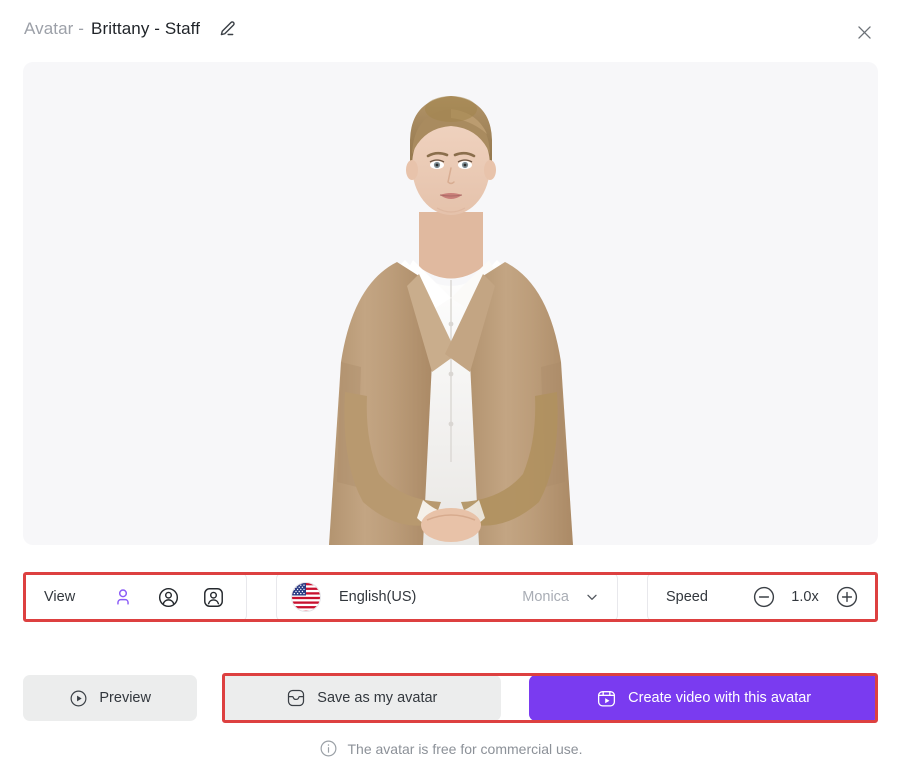 The width and height of the screenshot is (901, 765). What do you see at coordinates (592, 597) in the screenshot?
I see `chevron-down-icon` at bounding box center [592, 597].